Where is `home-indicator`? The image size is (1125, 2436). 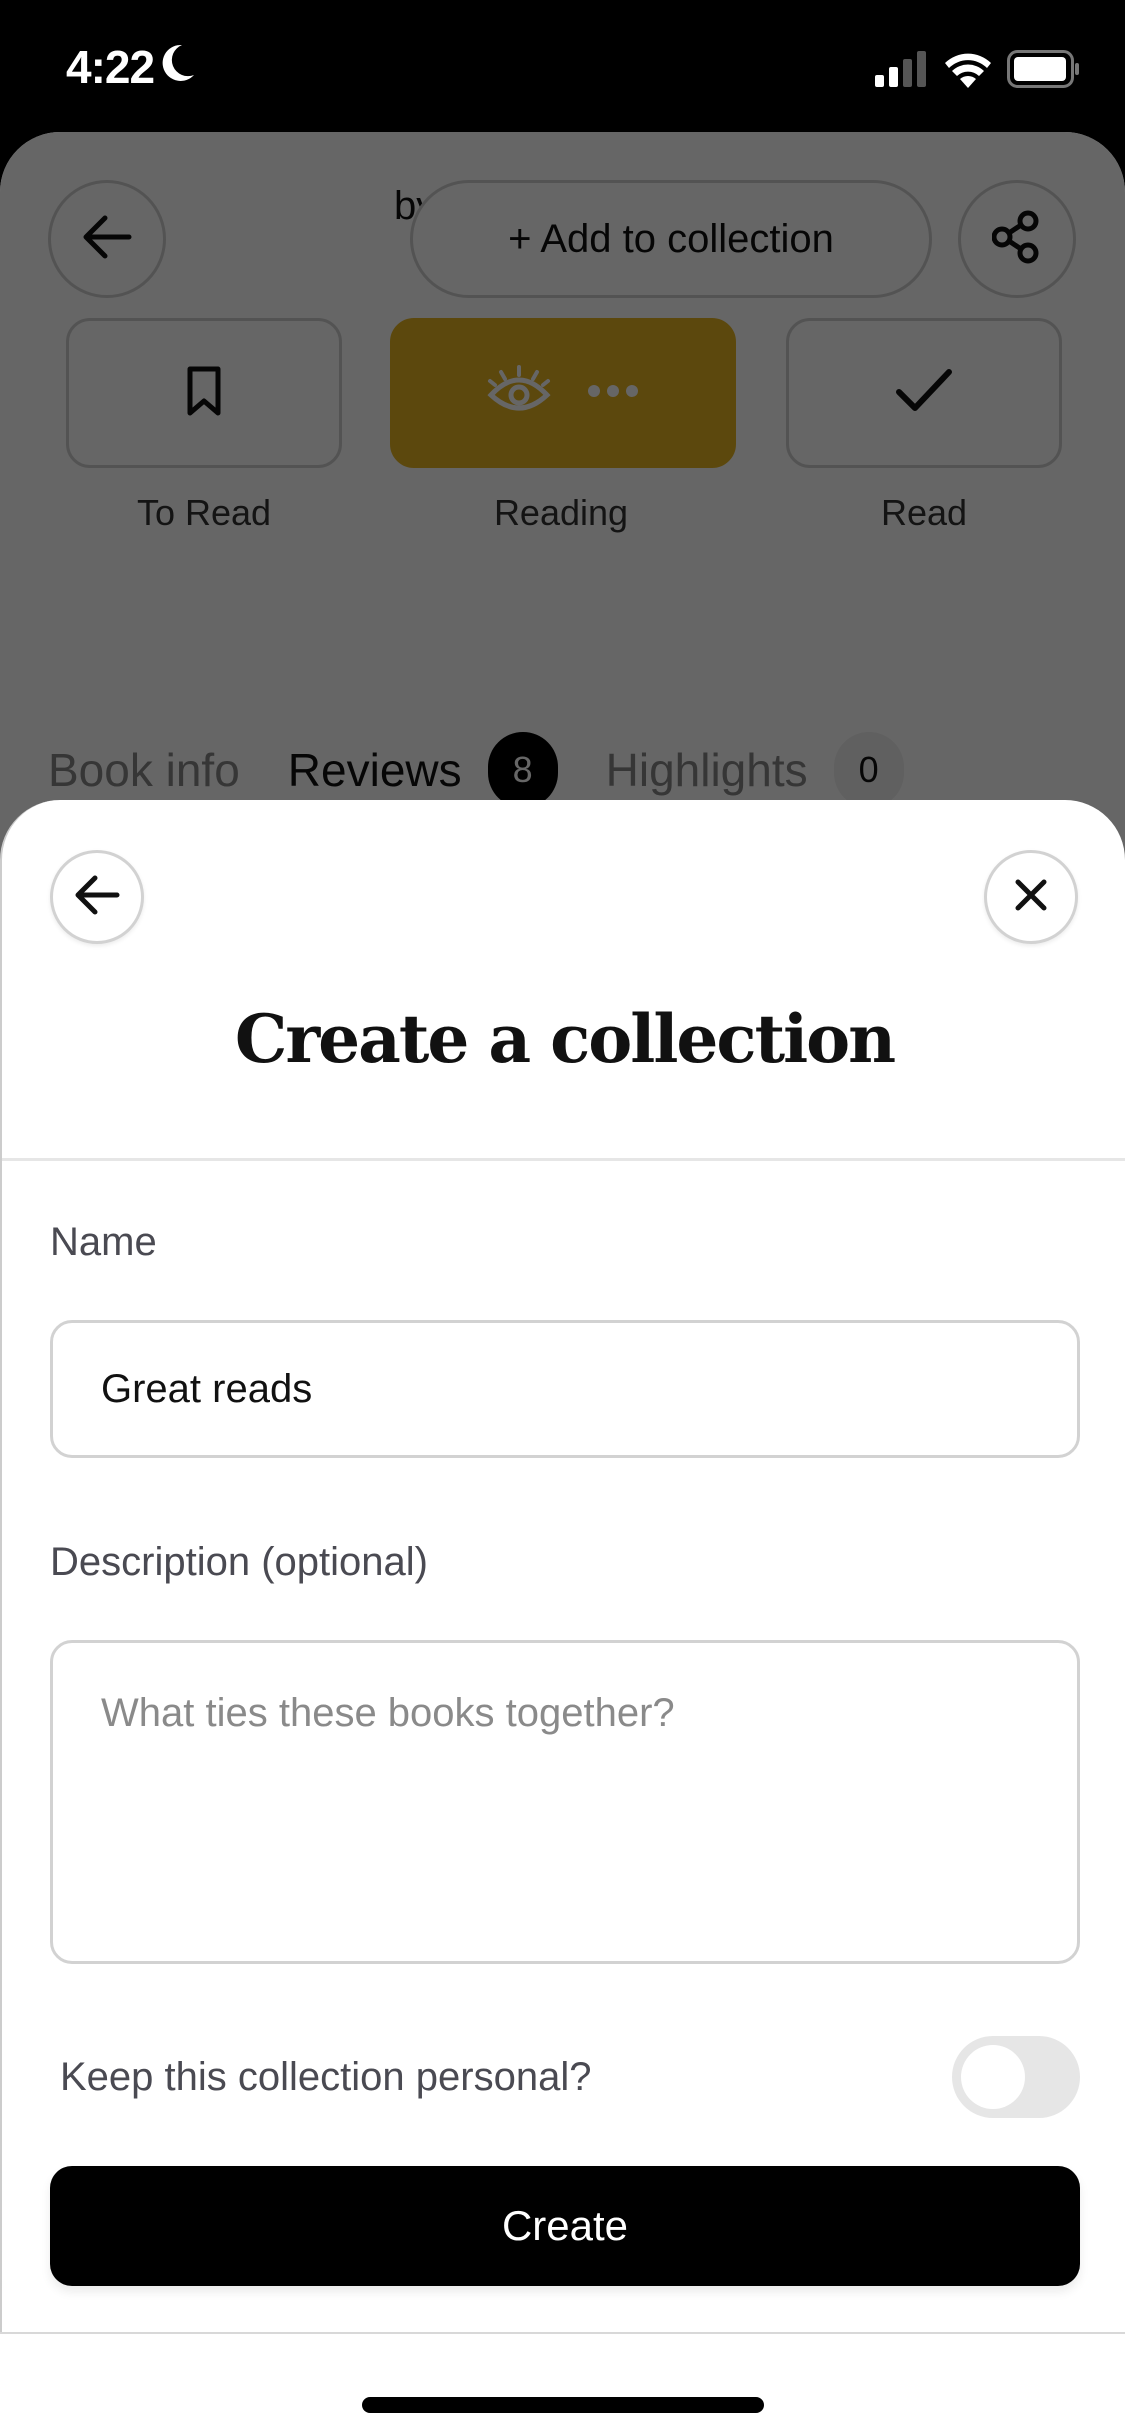
home-indicator is located at coordinates (563, 2405).